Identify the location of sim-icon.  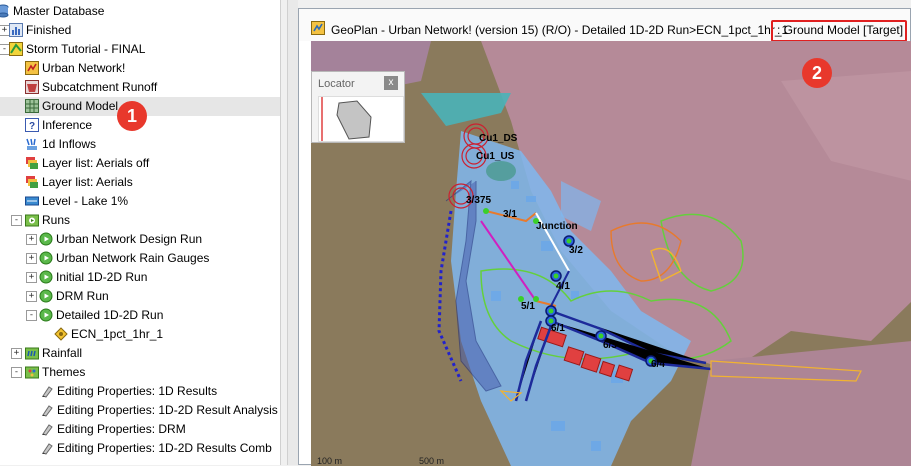
(61, 334).